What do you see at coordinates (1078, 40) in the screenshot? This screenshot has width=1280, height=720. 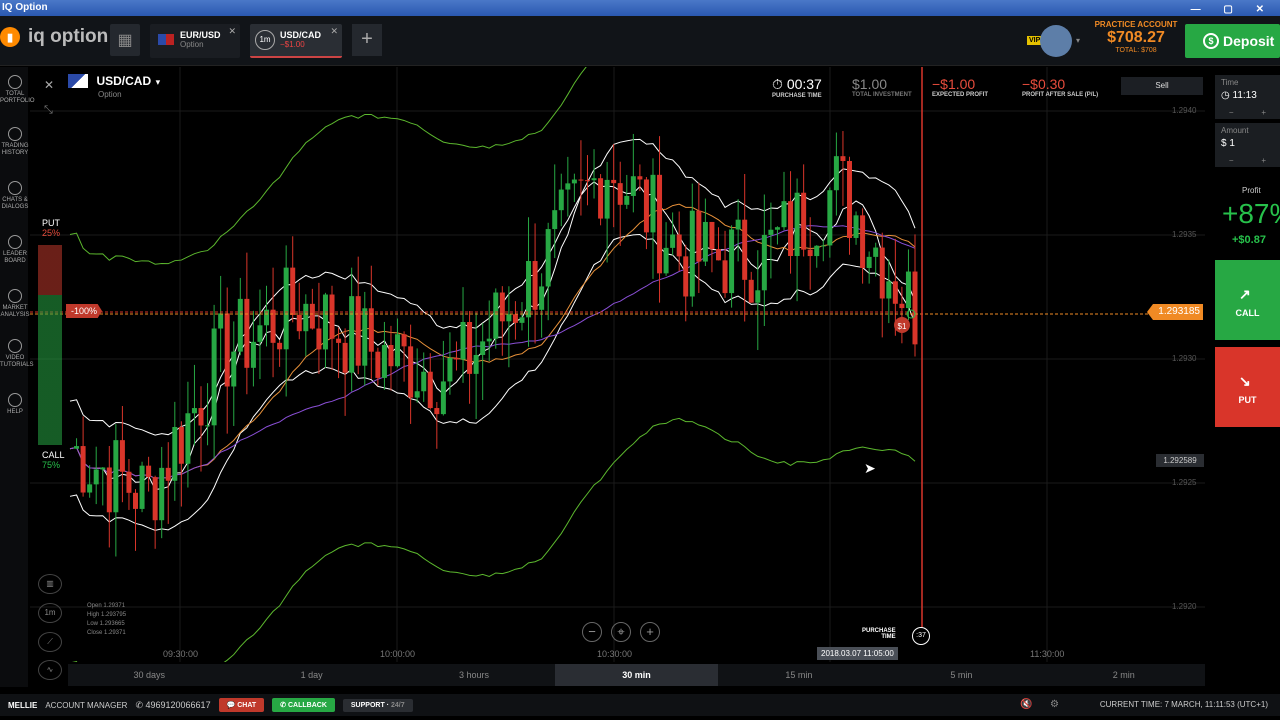 I see `chevron-down-icon: ▾` at bounding box center [1078, 40].